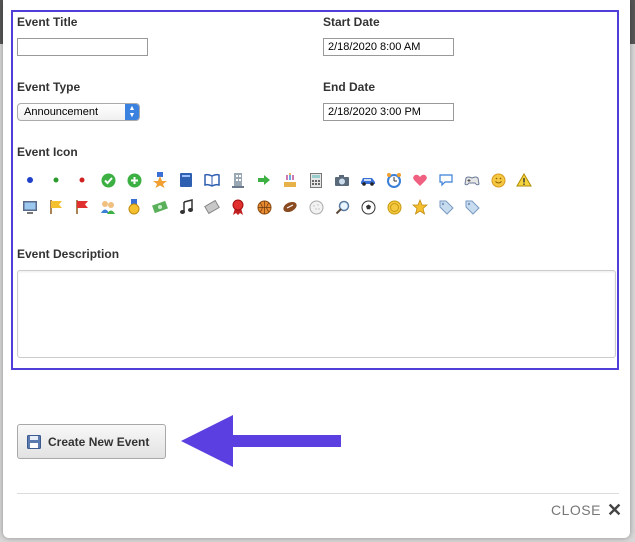 The image size is (635, 542). What do you see at coordinates (576, 510) in the screenshot?
I see `close-label: CLOSE` at bounding box center [576, 510].